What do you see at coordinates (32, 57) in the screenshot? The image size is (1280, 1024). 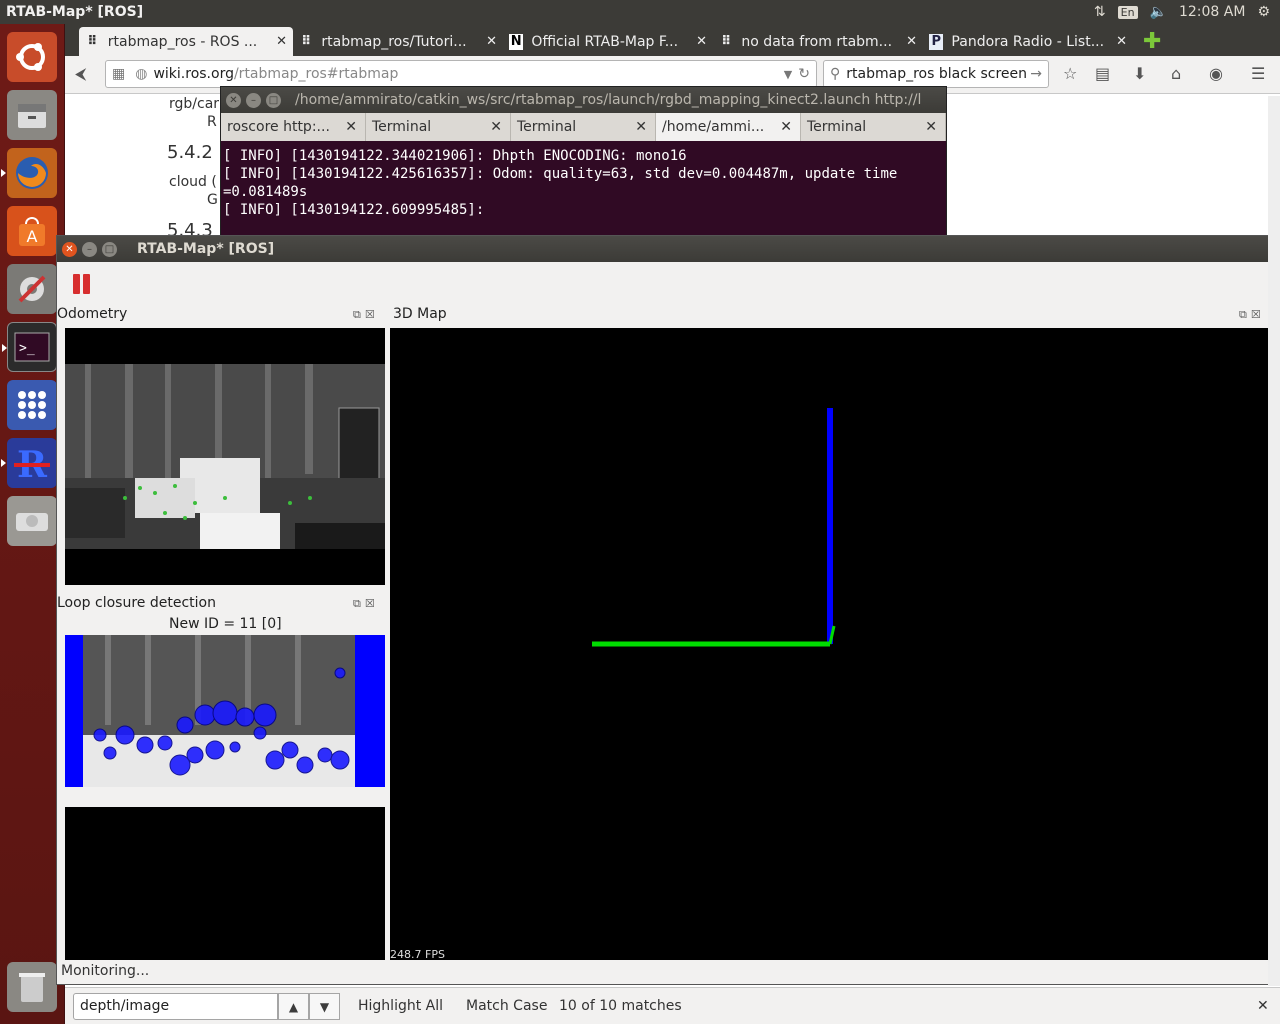 I see `ubuntu-dash-icon` at bounding box center [32, 57].